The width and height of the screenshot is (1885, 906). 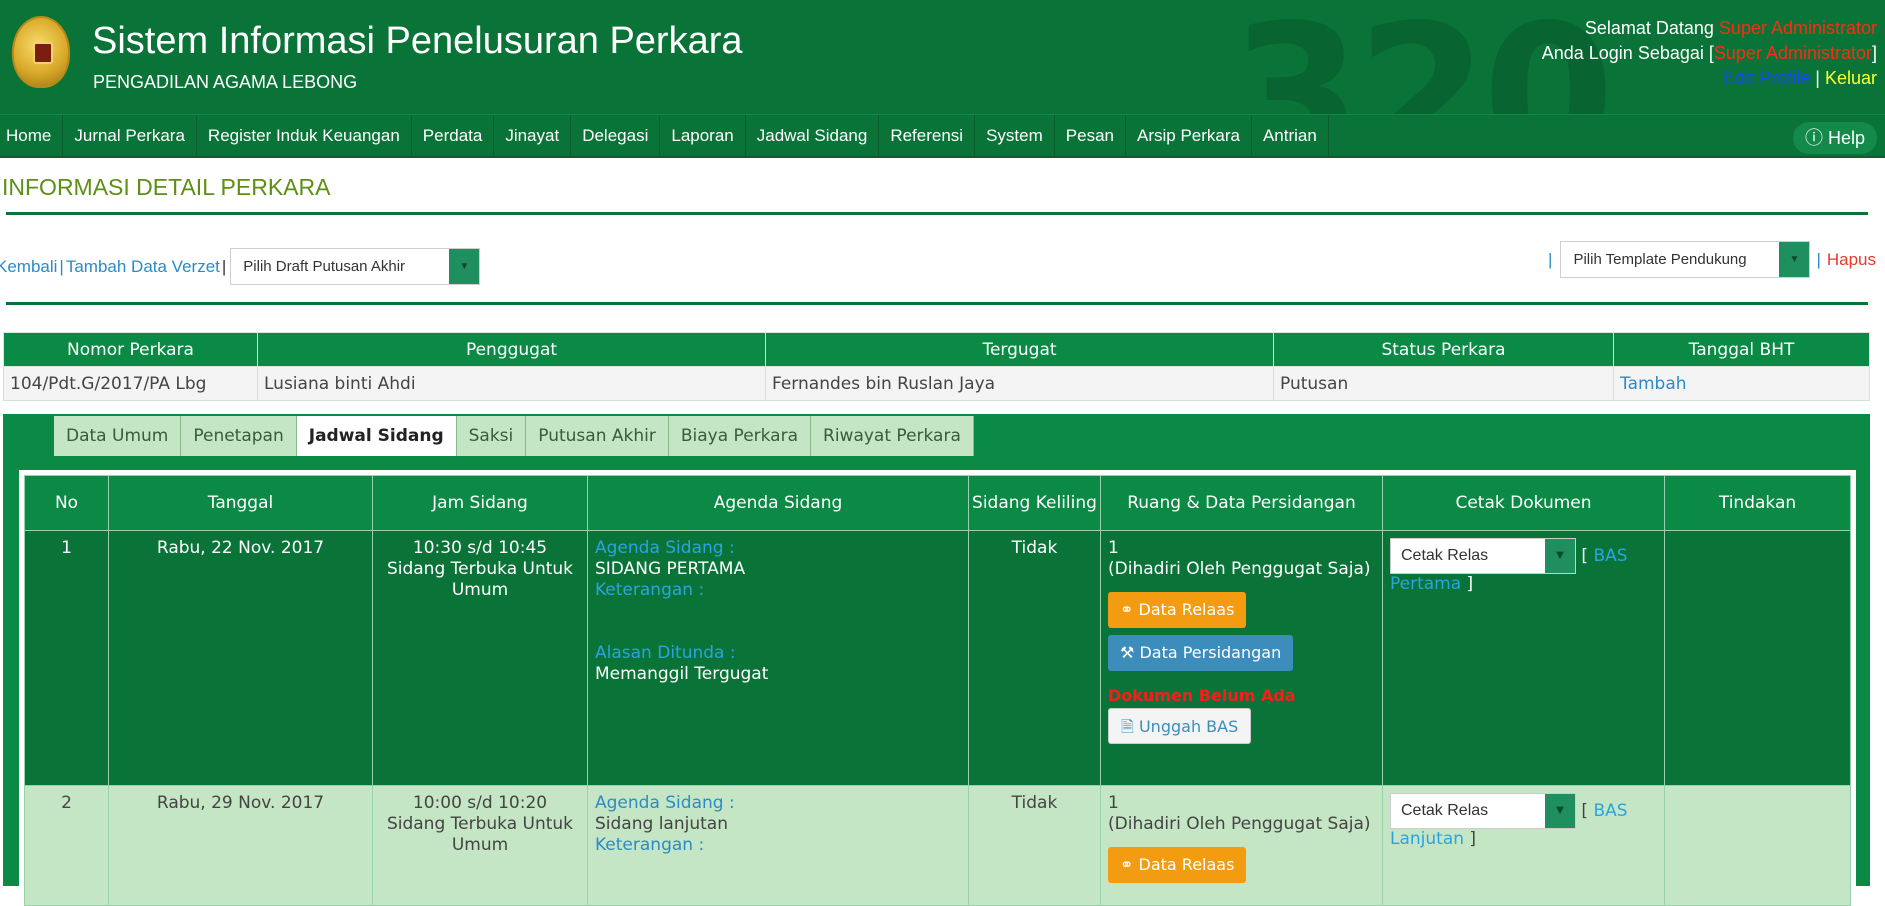 I want to click on nav-item: Delegasi, so click(x=616, y=136).